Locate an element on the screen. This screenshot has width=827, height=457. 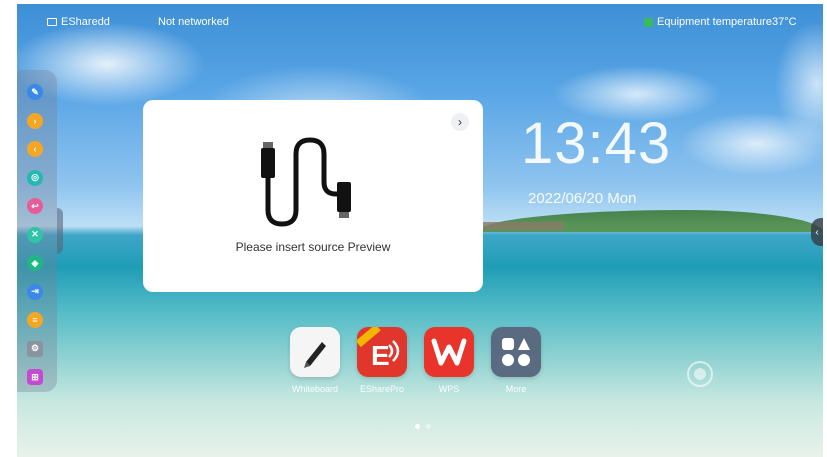
network-name: ESharedd is located at coordinates (78, 22).